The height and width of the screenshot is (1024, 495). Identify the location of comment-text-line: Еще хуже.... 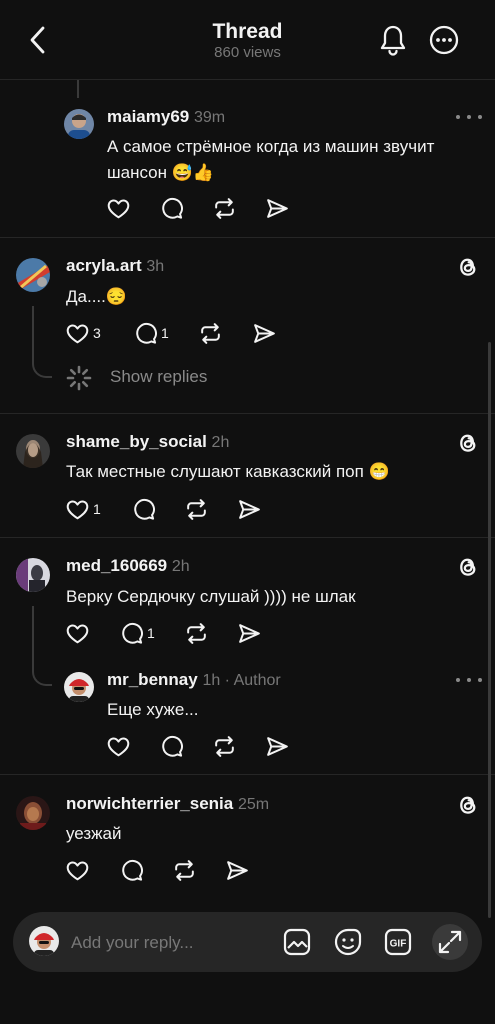
(153, 709).